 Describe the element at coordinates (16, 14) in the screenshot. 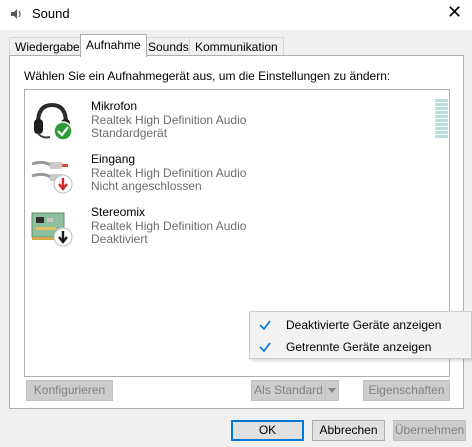

I see `speaker-icon` at that location.